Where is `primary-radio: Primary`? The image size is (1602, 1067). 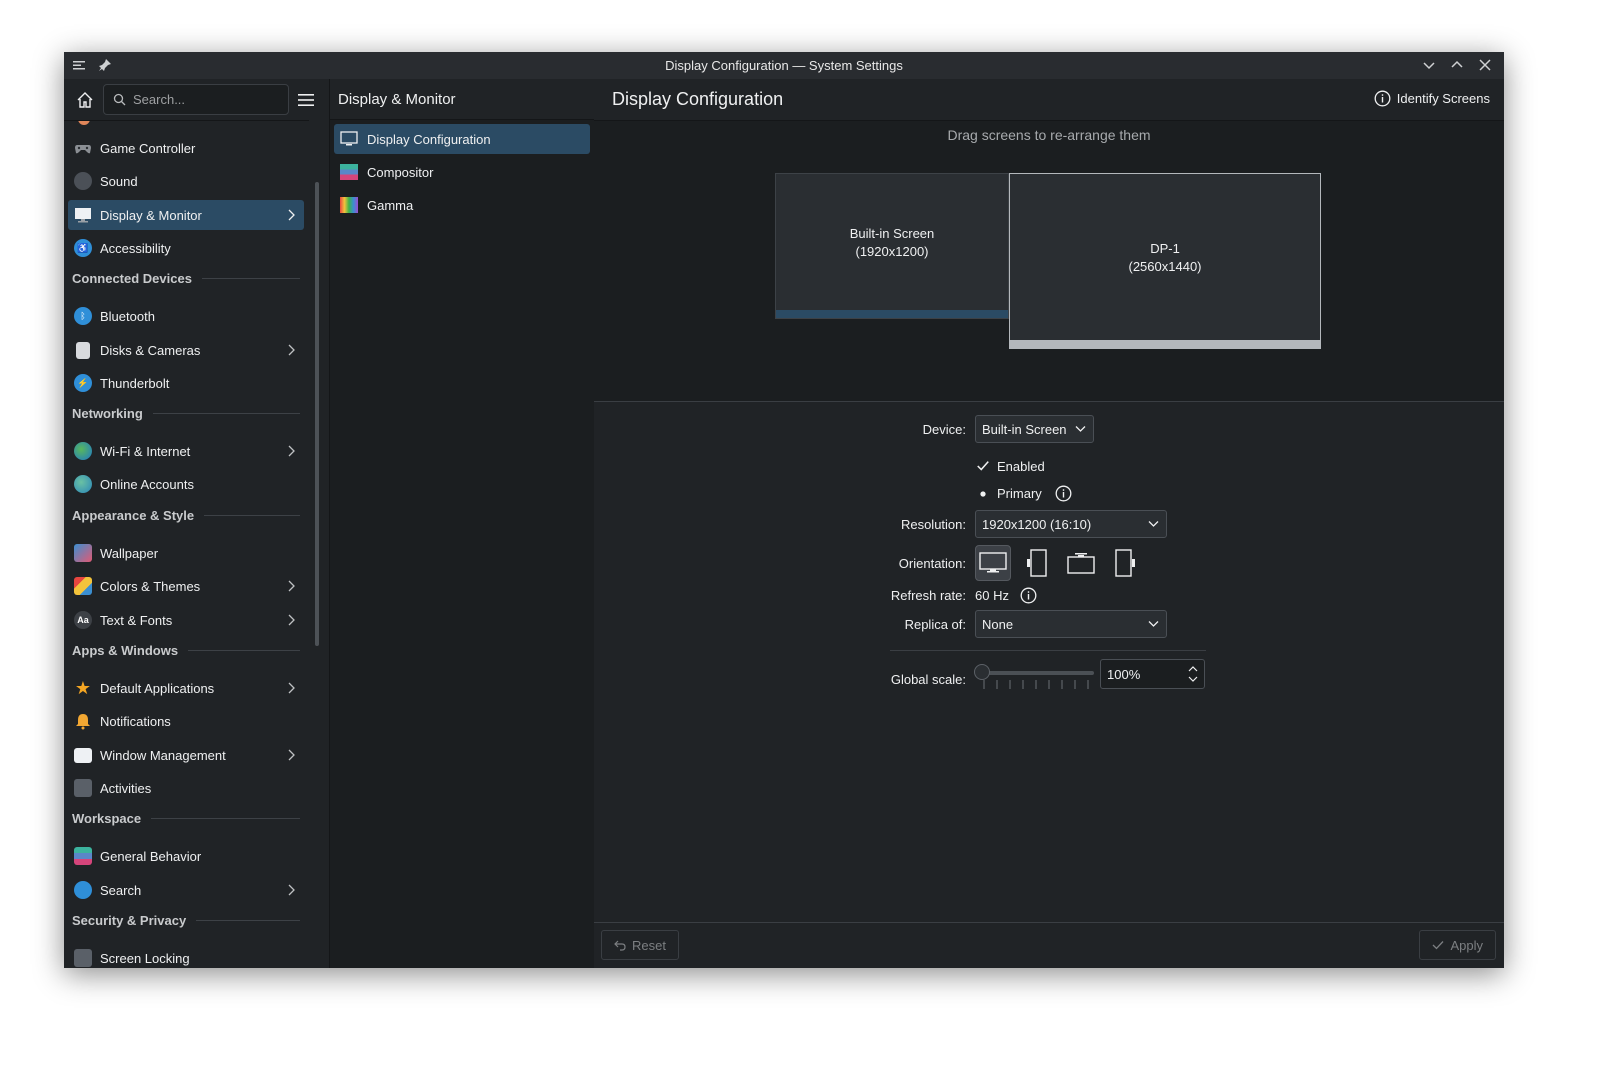 primary-radio: Primary is located at coordinates (1023, 493).